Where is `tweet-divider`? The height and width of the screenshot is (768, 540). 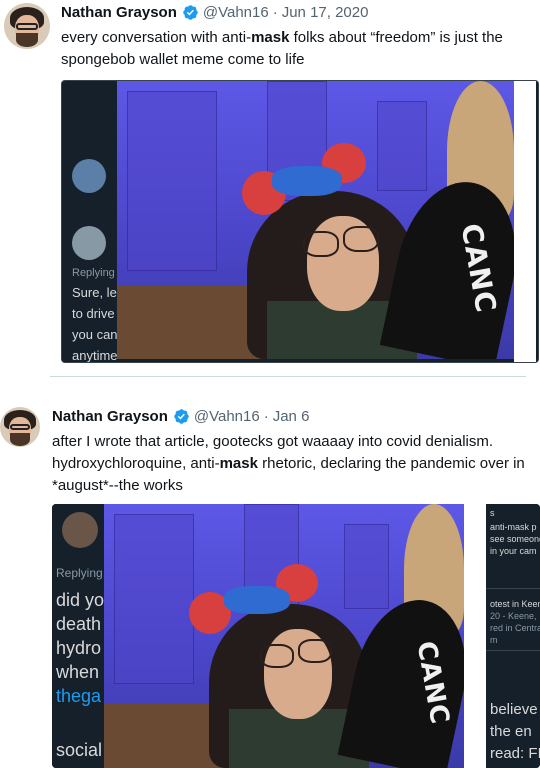
tweet-divider is located at coordinates (288, 376).